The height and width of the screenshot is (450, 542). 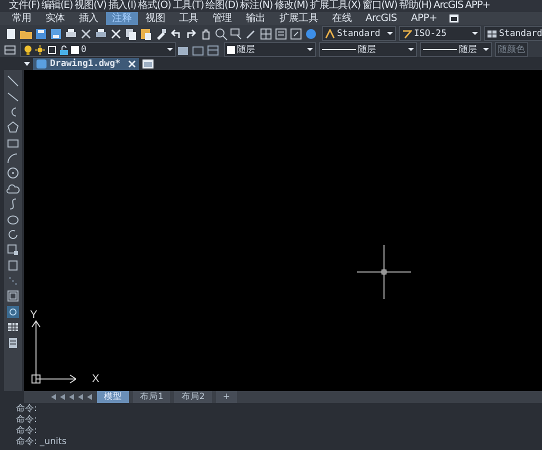 What do you see at coordinates (456, 49) in the screenshot?
I see `lineweight-dropdown: 随层` at bounding box center [456, 49].